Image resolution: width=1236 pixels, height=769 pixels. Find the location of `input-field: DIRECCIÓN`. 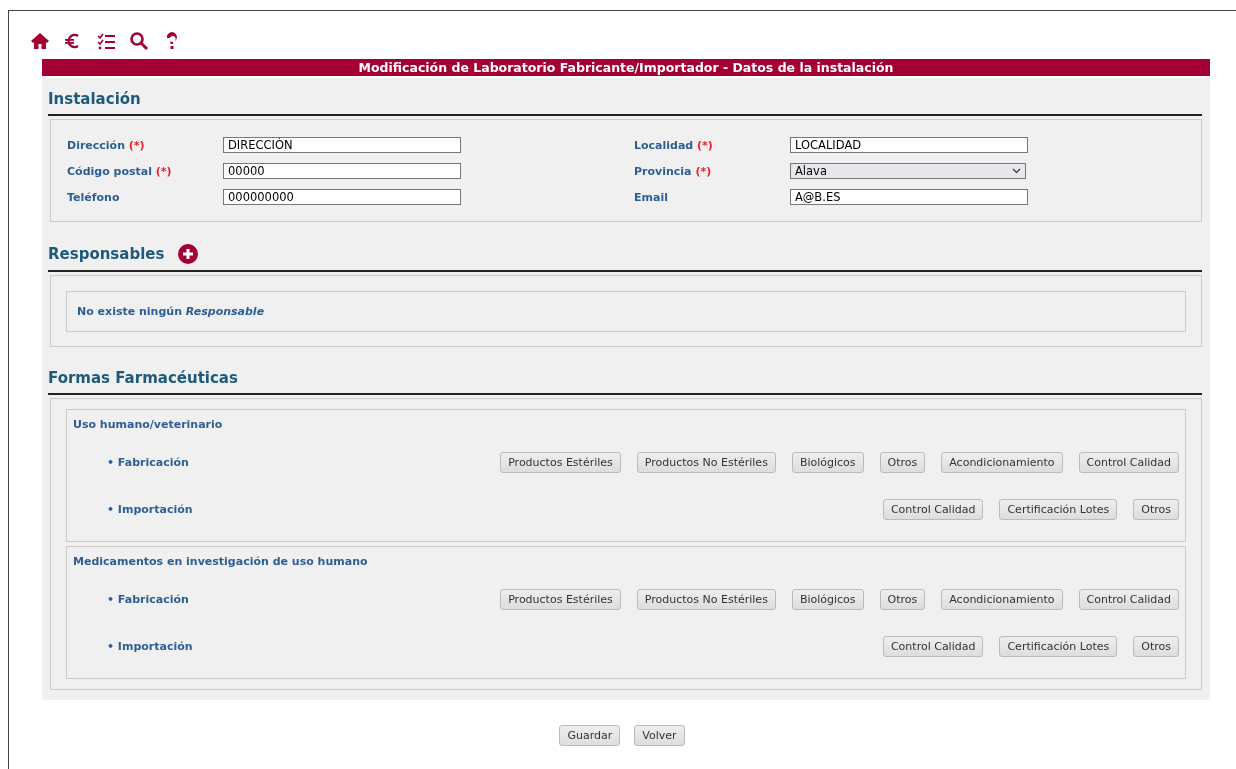

input-field: DIRECCIÓN is located at coordinates (342, 145).